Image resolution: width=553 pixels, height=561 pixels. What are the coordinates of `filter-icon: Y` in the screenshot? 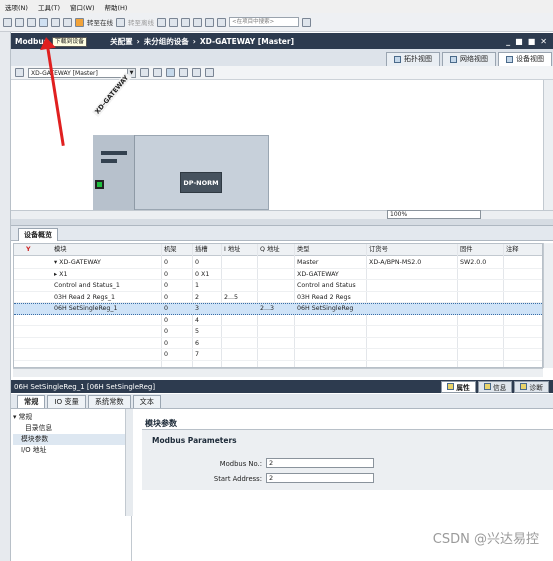 It's located at (28, 249).